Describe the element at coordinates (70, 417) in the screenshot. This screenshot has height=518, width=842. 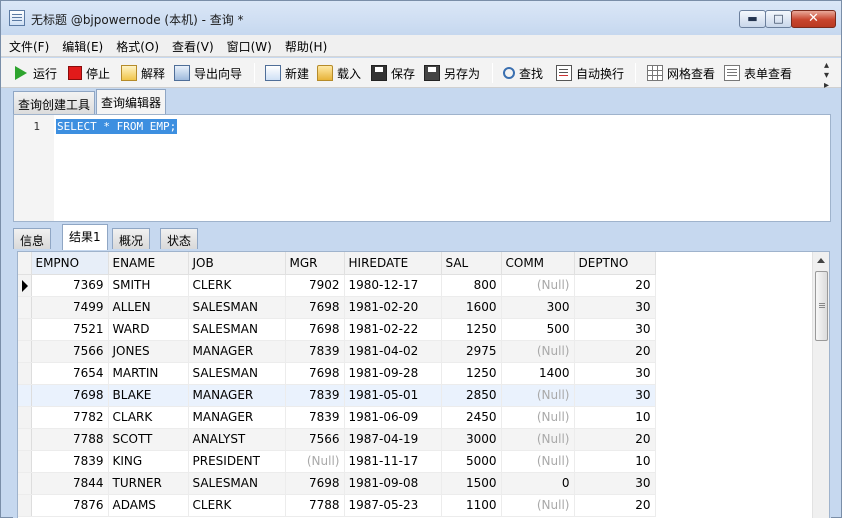
I see `grid-cell: 7782` at that location.